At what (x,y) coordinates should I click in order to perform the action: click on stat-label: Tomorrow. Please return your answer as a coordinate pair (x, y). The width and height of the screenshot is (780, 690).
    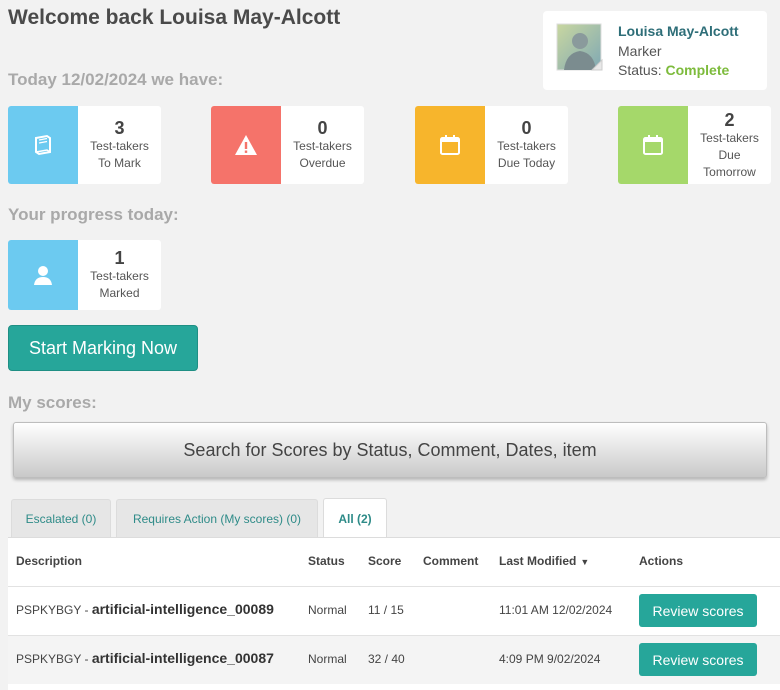
    Looking at the image, I should click on (729, 171).